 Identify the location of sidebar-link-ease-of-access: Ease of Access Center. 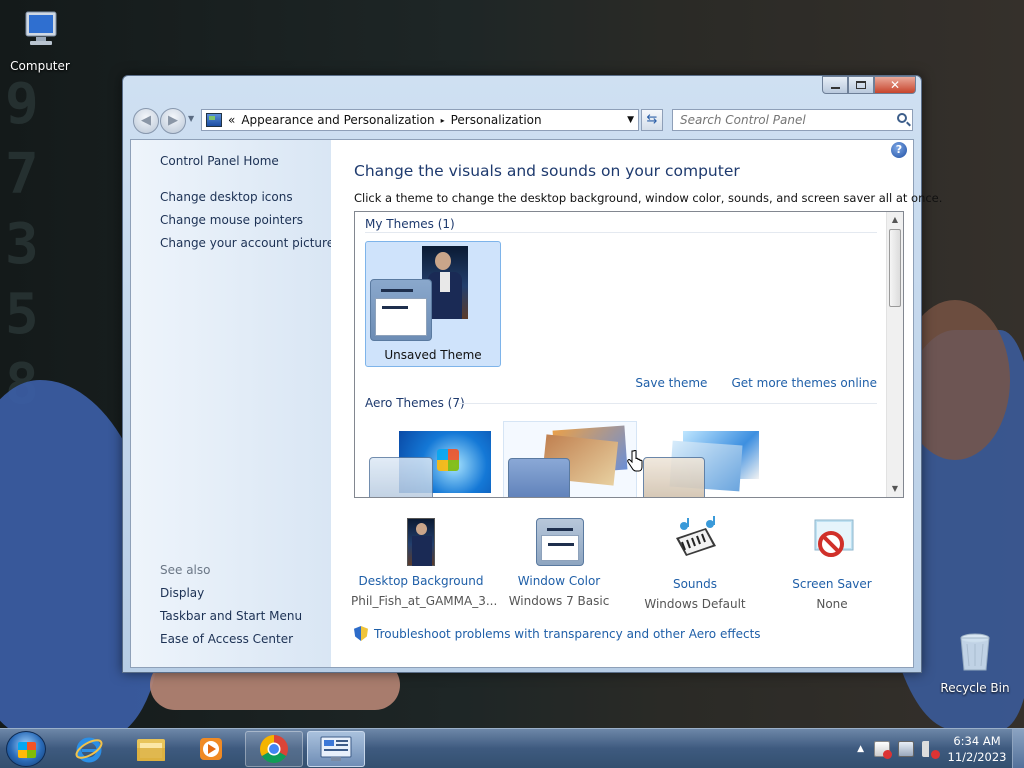
(226, 639).